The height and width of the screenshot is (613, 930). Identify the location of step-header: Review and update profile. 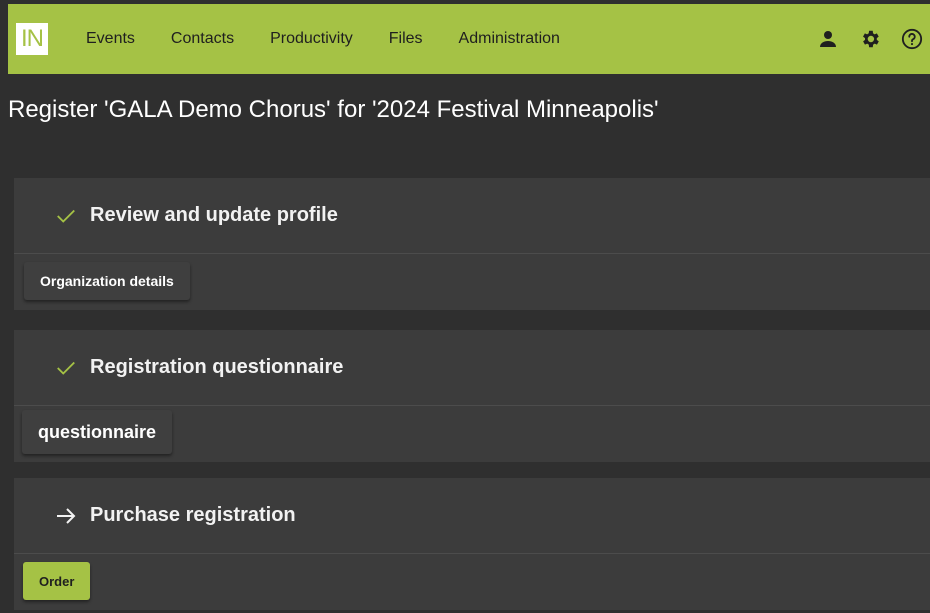
(472, 216).